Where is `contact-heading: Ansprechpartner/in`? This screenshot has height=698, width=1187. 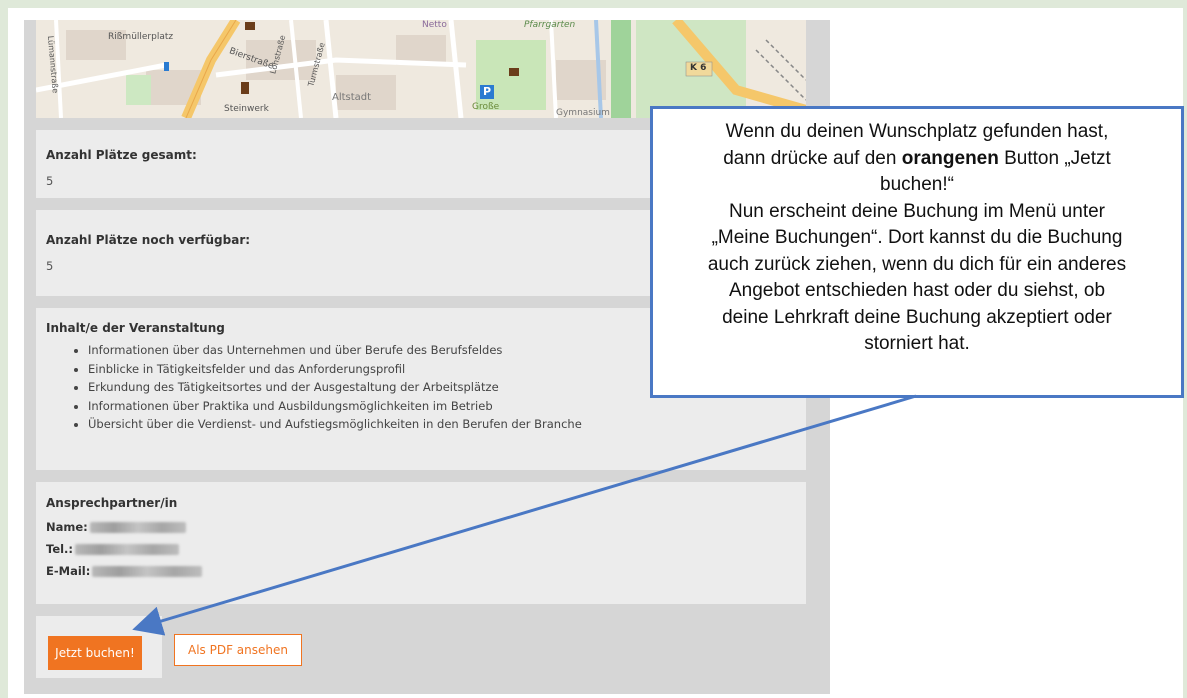 contact-heading: Ansprechpartner/in is located at coordinates (112, 503).